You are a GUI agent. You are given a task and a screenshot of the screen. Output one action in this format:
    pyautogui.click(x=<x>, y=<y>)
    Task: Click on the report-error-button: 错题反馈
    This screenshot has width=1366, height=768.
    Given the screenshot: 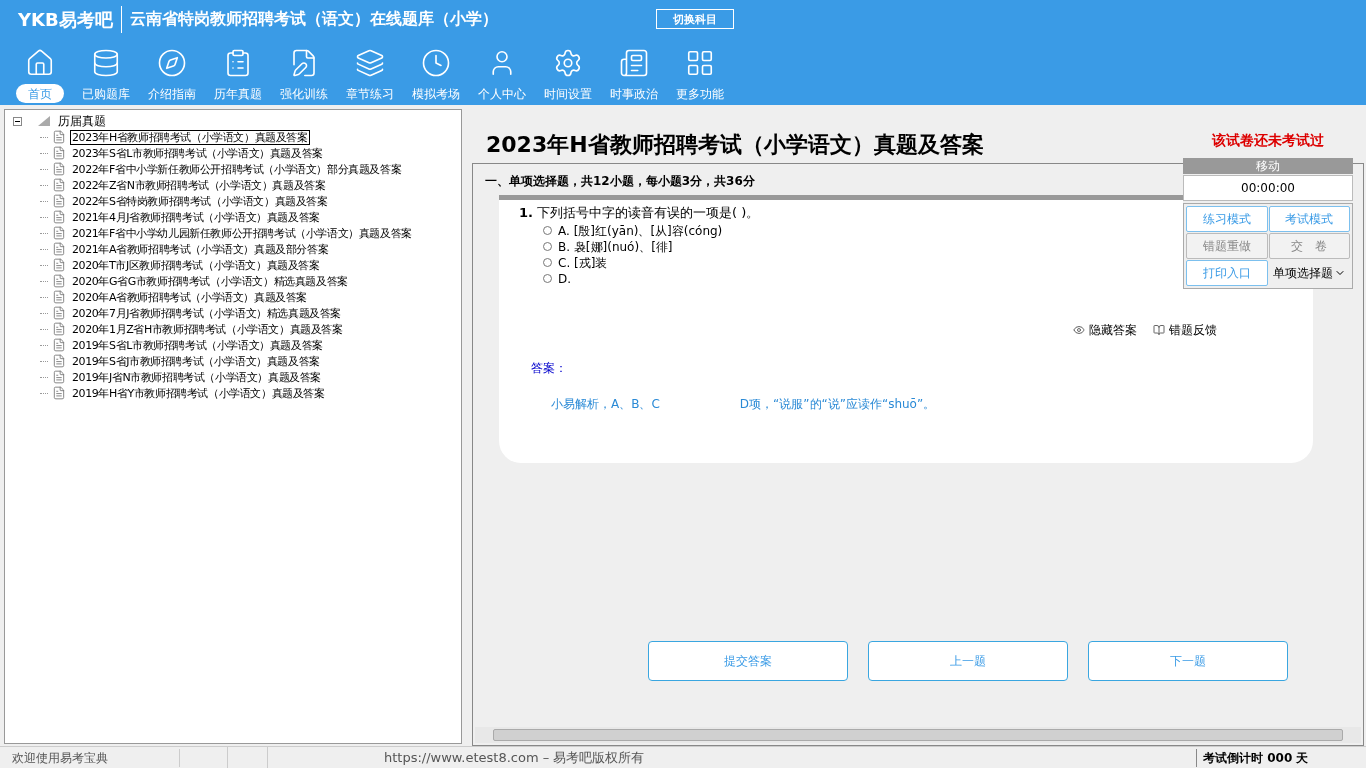 What is the action you would take?
    pyautogui.click(x=1185, y=329)
    